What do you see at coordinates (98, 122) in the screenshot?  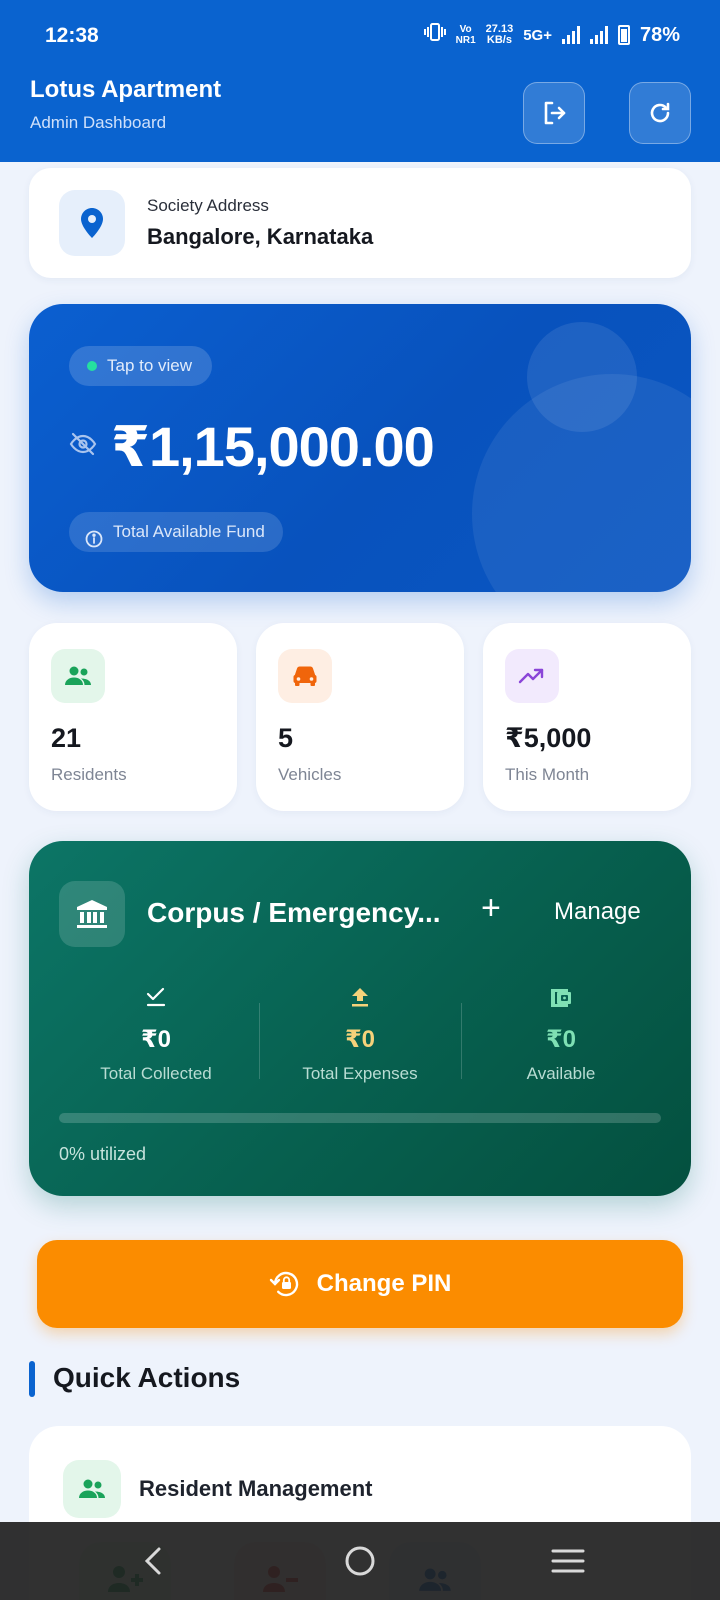 I see `app-subtitle: Admin Dashboard` at bounding box center [98, 122].